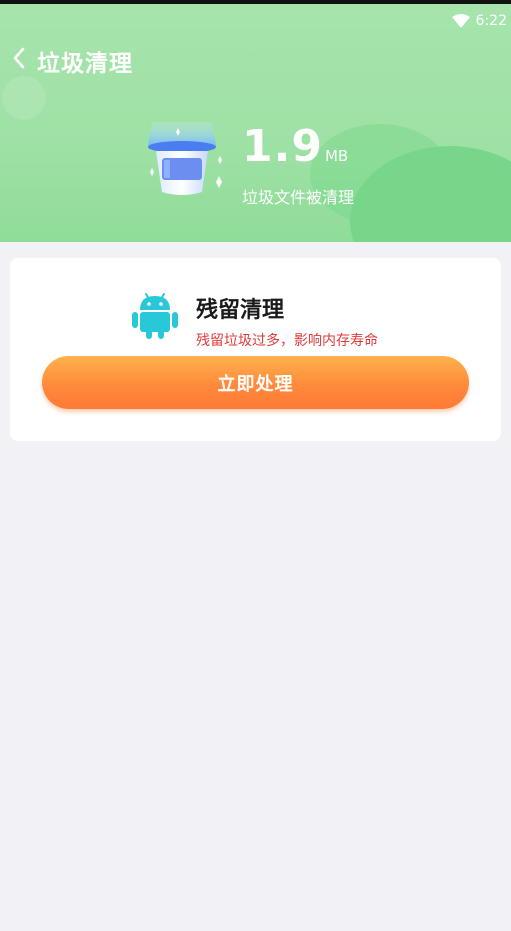 This screenshot has width=511, height=931. Describe the element at coordinates (336, 156) in the screenshot. I see `cleaned-size-unit: MB` at that location.